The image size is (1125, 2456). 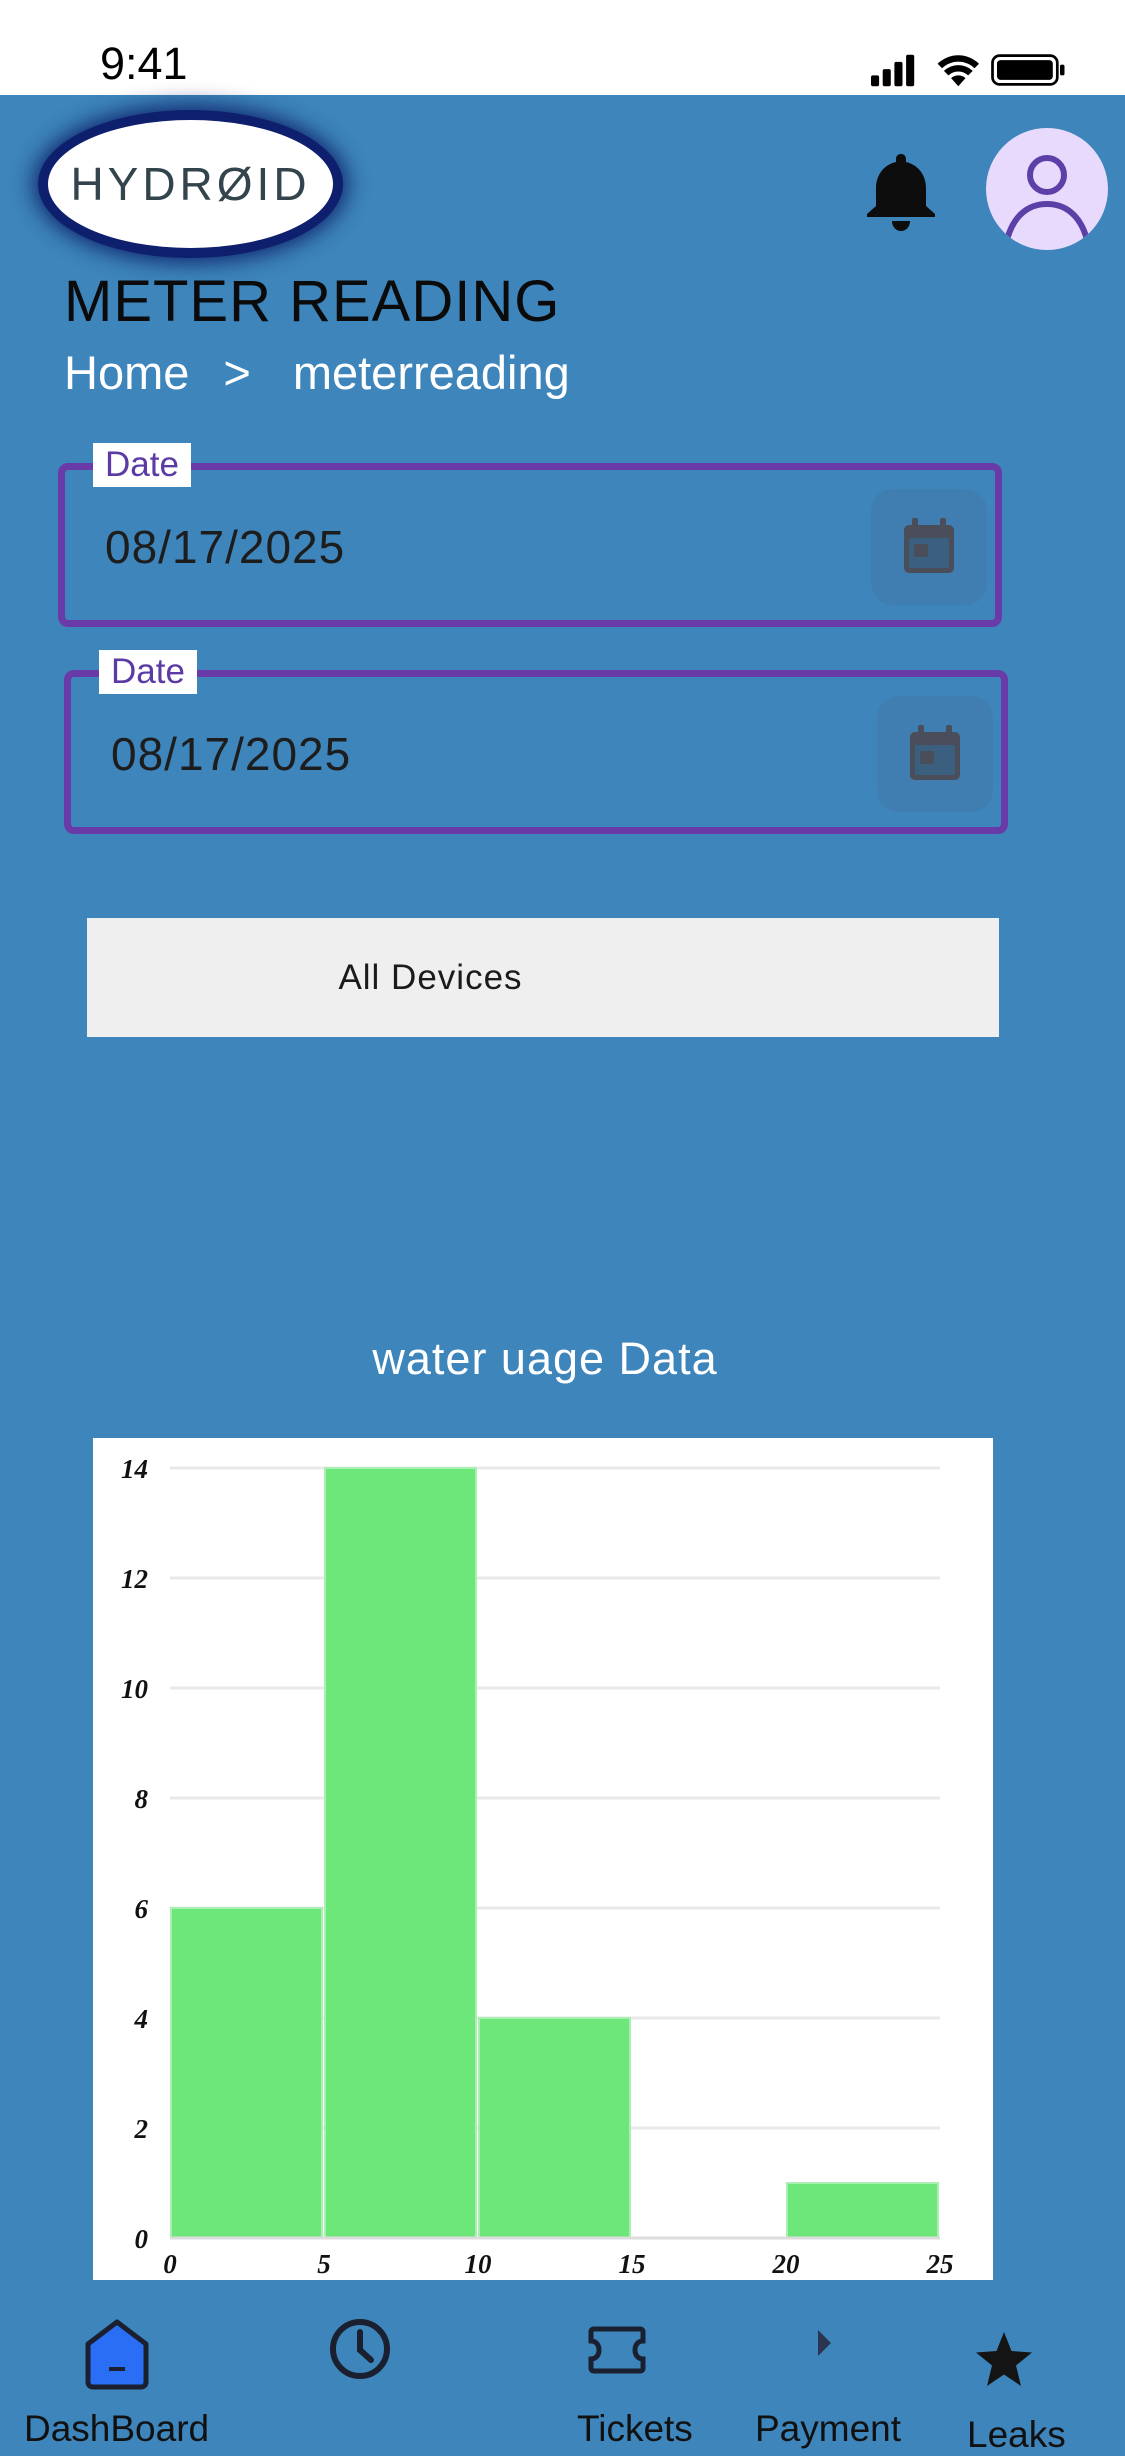 What do you see at coordinates (231, 754) in the screenshot?
I see `end-date-value: 08/17/2025` at bounding box center [231, 754].